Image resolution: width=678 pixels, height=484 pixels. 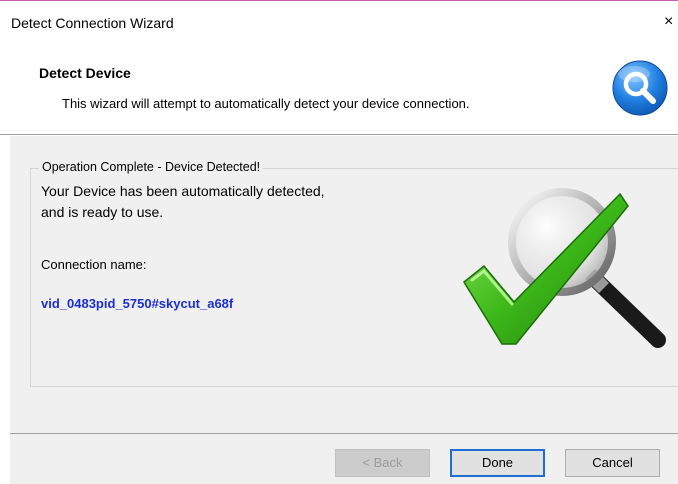 What do you see at coordinates (94, 264) in the screenshot?
I see `connection-name-label: Connection name:` at bounding box center [94, 264].